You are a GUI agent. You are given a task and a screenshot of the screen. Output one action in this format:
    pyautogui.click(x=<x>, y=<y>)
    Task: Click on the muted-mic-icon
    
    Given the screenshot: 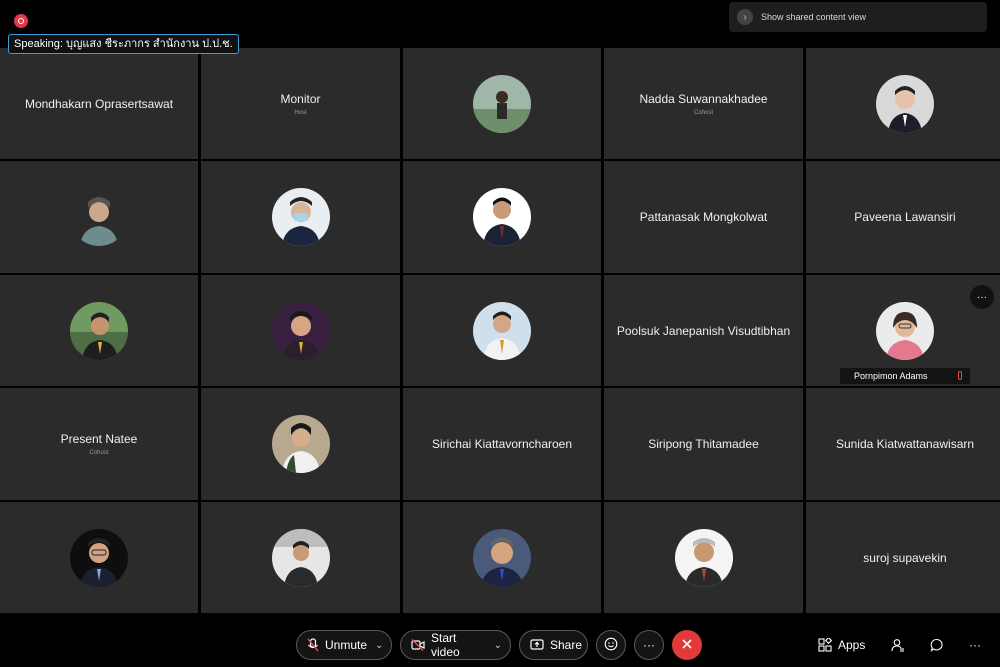 What is the action you would take?
    pyautogui.click(x=960, y=375)
    